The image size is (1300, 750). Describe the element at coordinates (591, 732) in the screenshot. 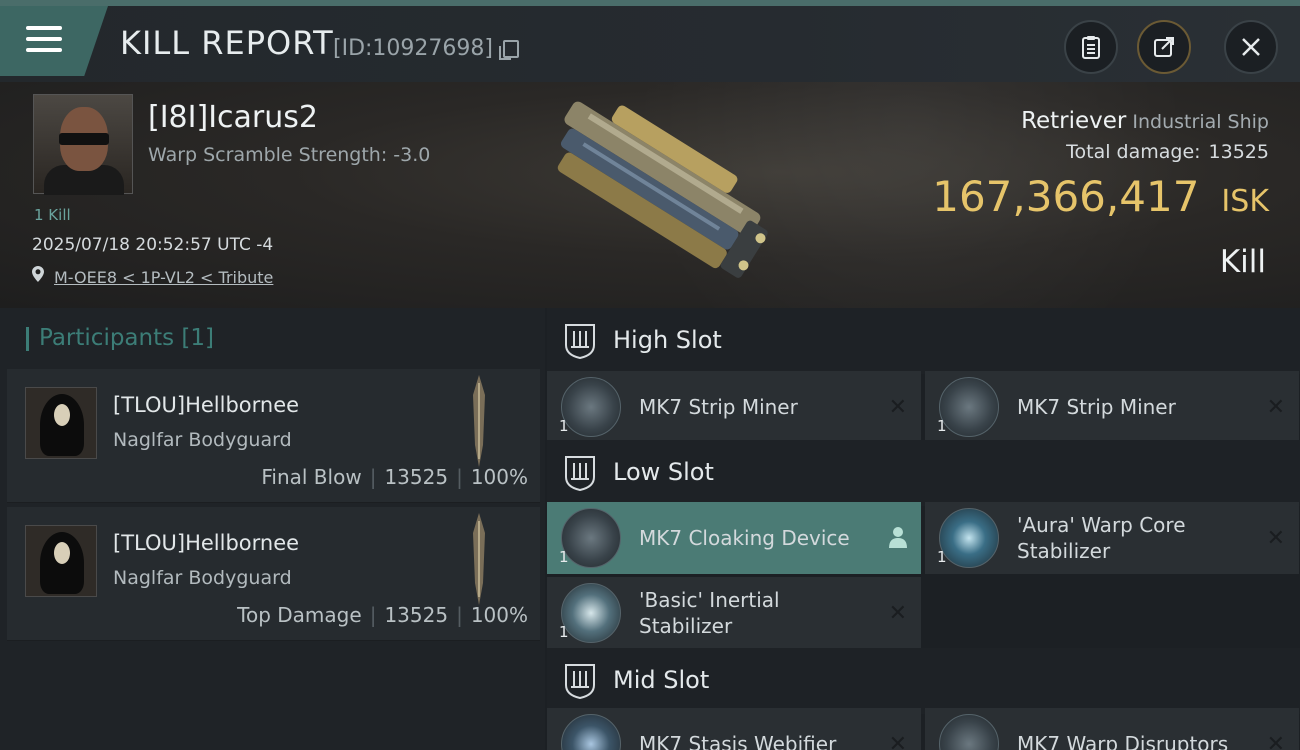

I see `stasis-webifier-icon` at that location.